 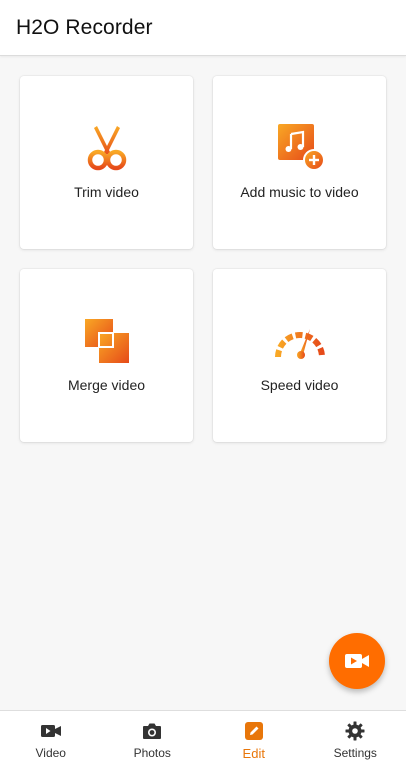 What do you see at coordinates (300, 341) in the screenshot?
I see `speedometer-icon` at bounding box center [300, 341].